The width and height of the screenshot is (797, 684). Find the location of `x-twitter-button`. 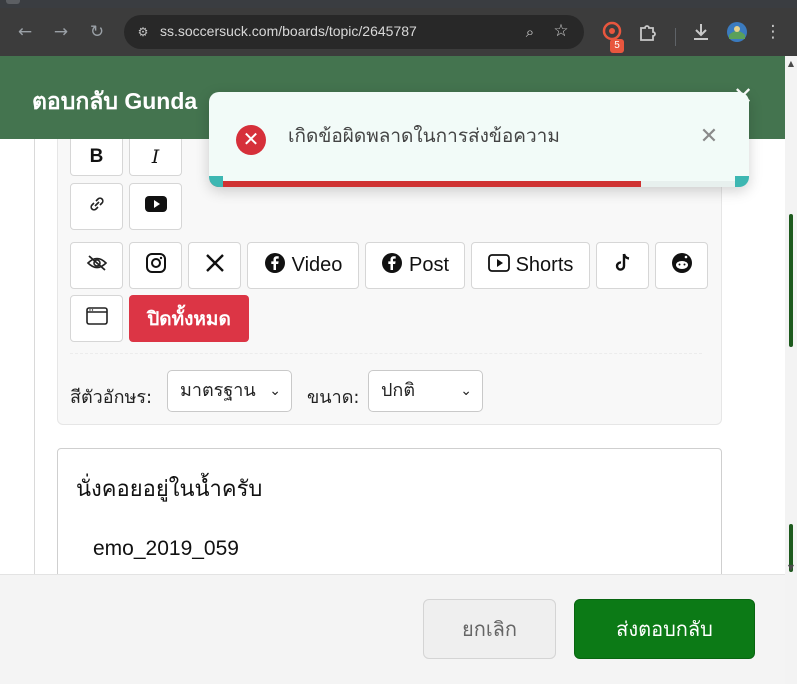

x-twitter-button is located at coordinates (214, 265).